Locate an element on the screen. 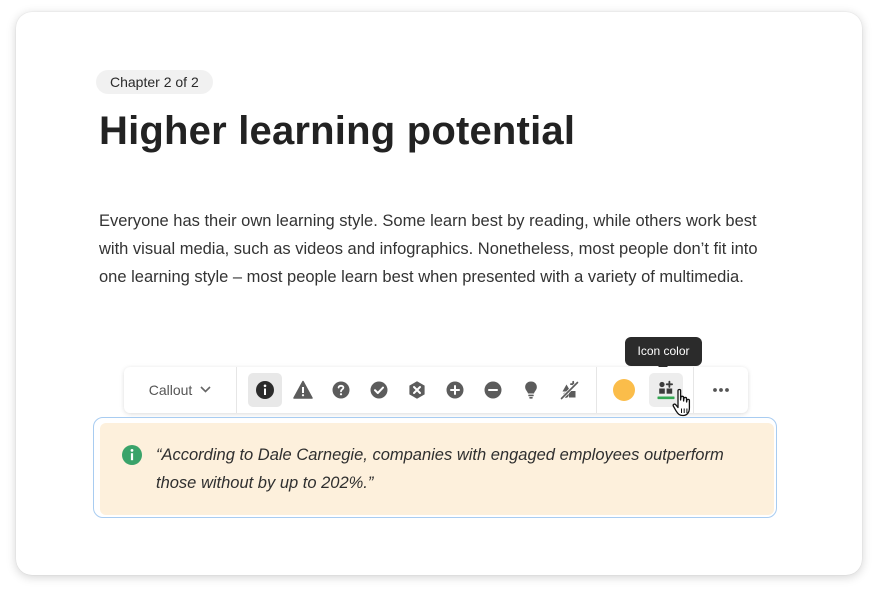 The image size is (878, 595). chapter-badge: Chapter 2 of 2 is located at coordinates (154, 82).